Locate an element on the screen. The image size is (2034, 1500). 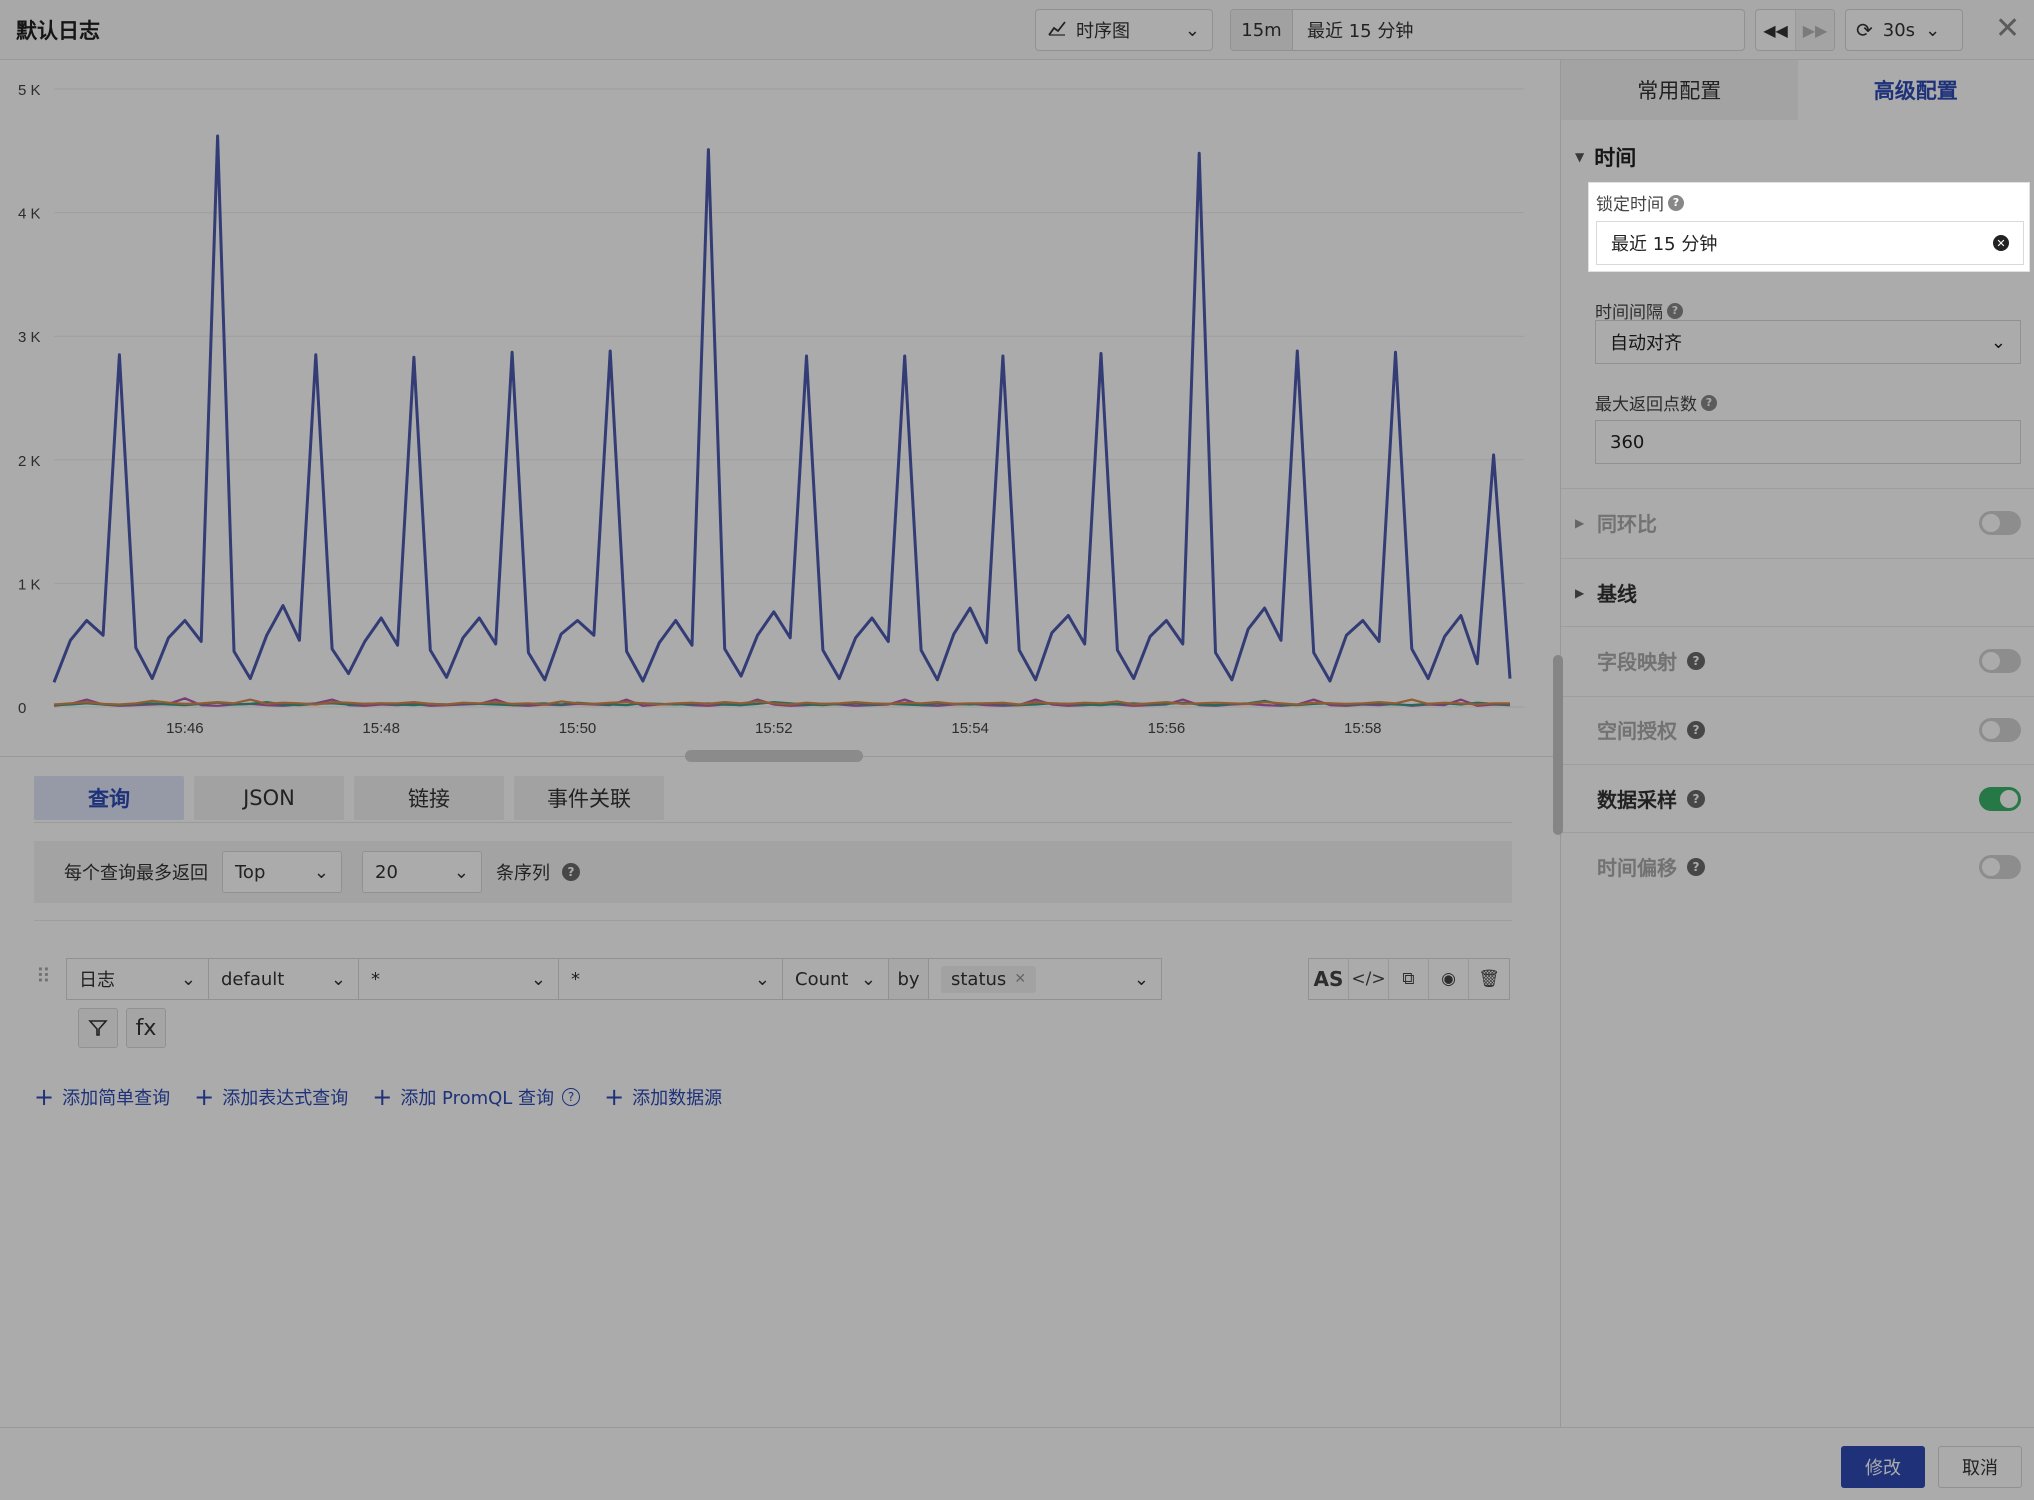
lock-time-input: 最近 15 分钟 ✕ is located at coordinates (1810, 243).